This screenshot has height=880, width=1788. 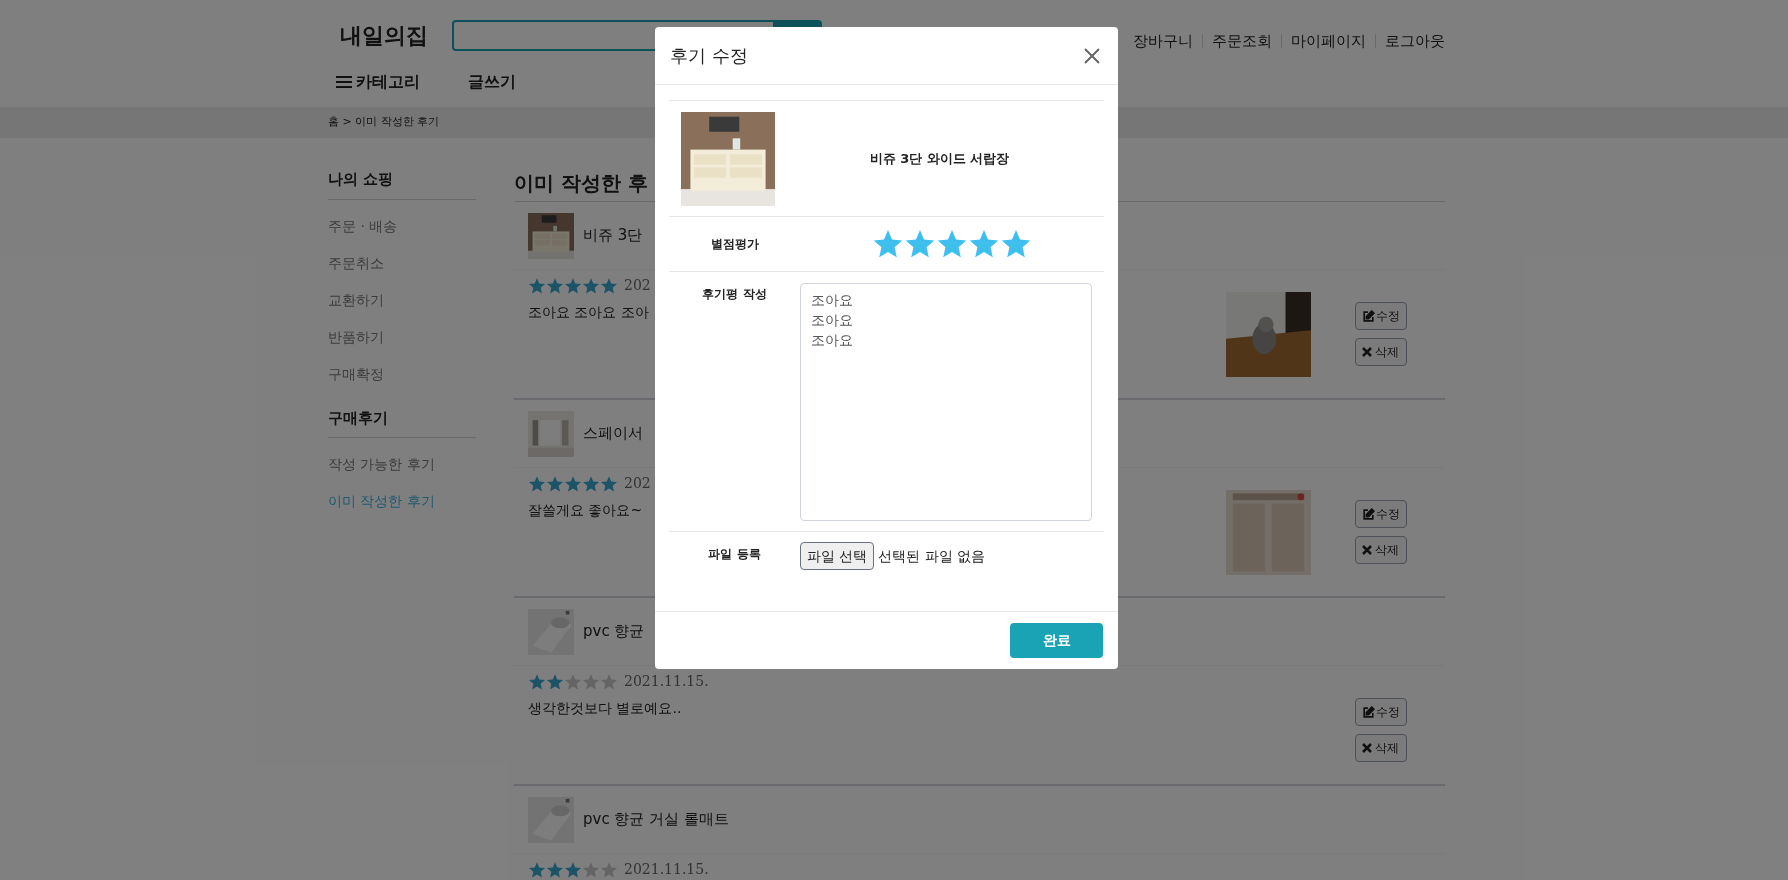 I want to click on review-textarea: 조아요 조아요 조아요, so click(x=946, y=402).